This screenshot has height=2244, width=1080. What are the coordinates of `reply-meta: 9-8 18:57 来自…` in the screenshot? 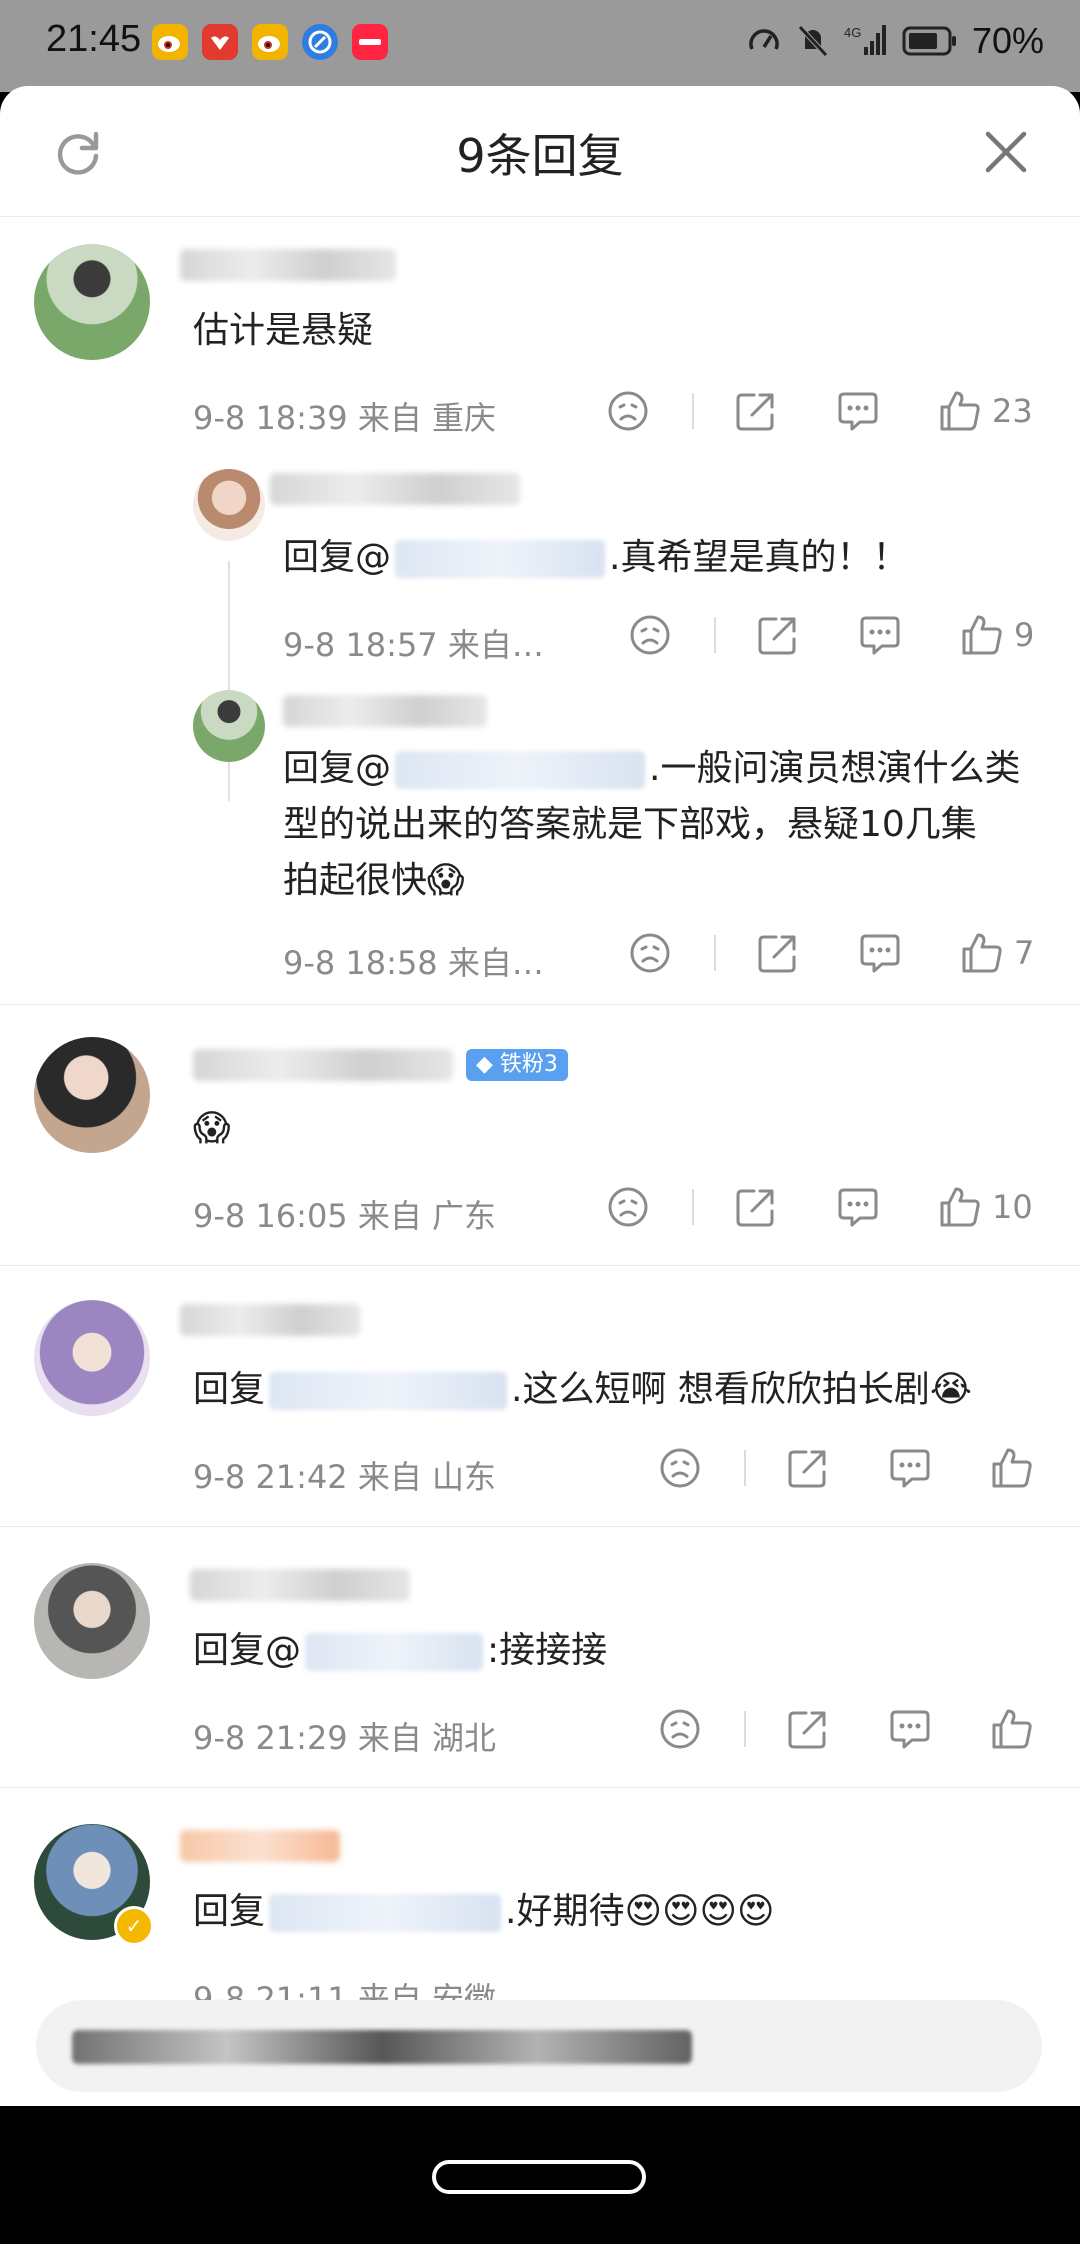 It's located at (413, 643).